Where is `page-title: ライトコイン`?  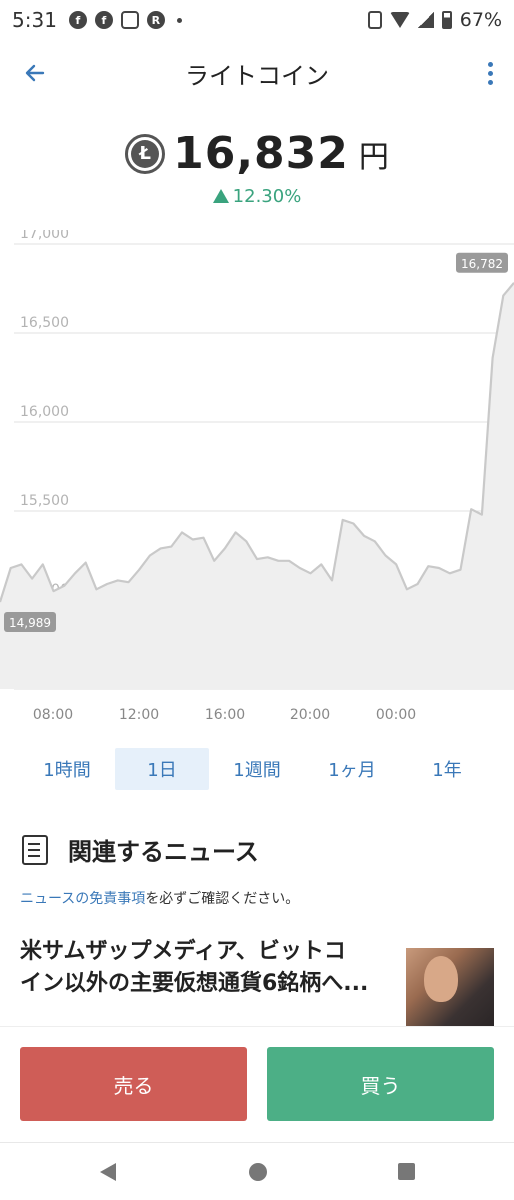 page-title: ライトコイン is located at coordinates (257, 76).